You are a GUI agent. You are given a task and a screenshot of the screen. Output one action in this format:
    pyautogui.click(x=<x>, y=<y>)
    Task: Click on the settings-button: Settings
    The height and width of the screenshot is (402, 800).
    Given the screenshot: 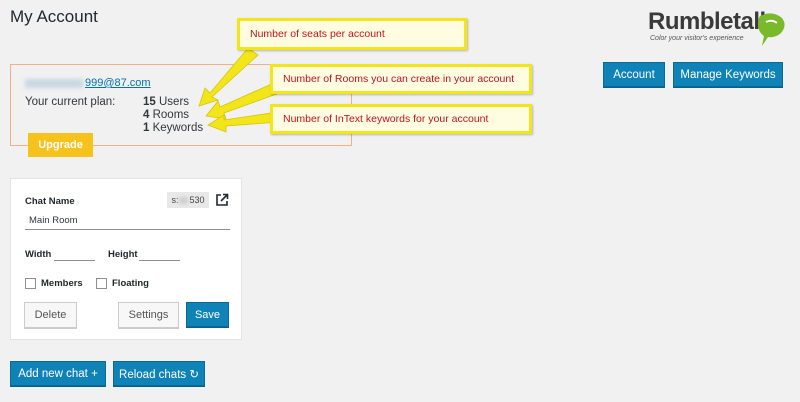 What is the action you would take?
    pyautogui.click(x=148, y=315)
    